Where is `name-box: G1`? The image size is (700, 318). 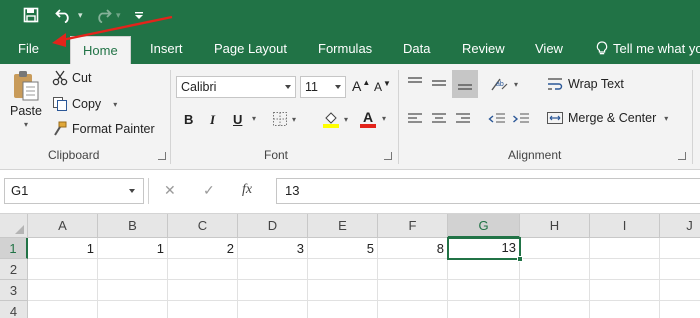
name-box: G1 is located at coordinates (74, 191).